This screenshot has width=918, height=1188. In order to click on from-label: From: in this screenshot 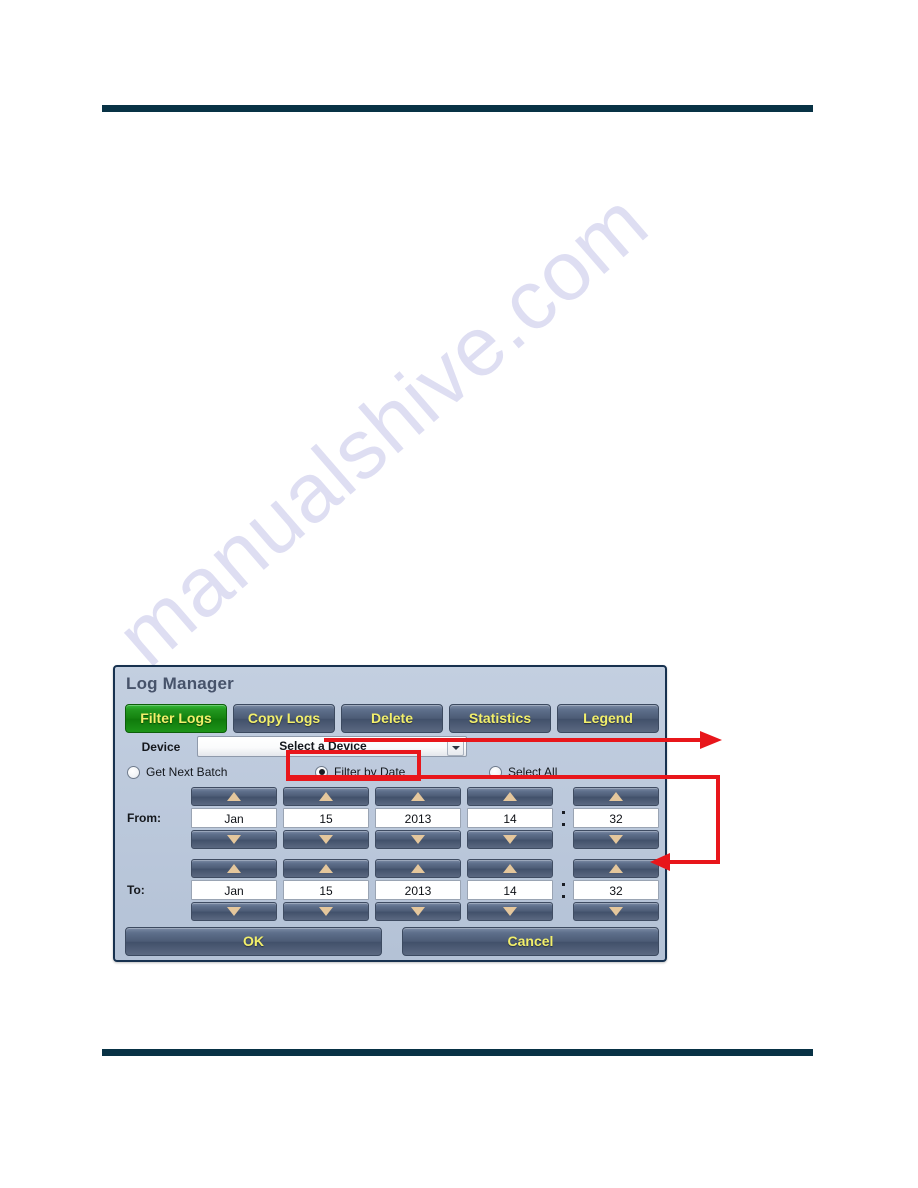, I will do `click(144, 818)`.